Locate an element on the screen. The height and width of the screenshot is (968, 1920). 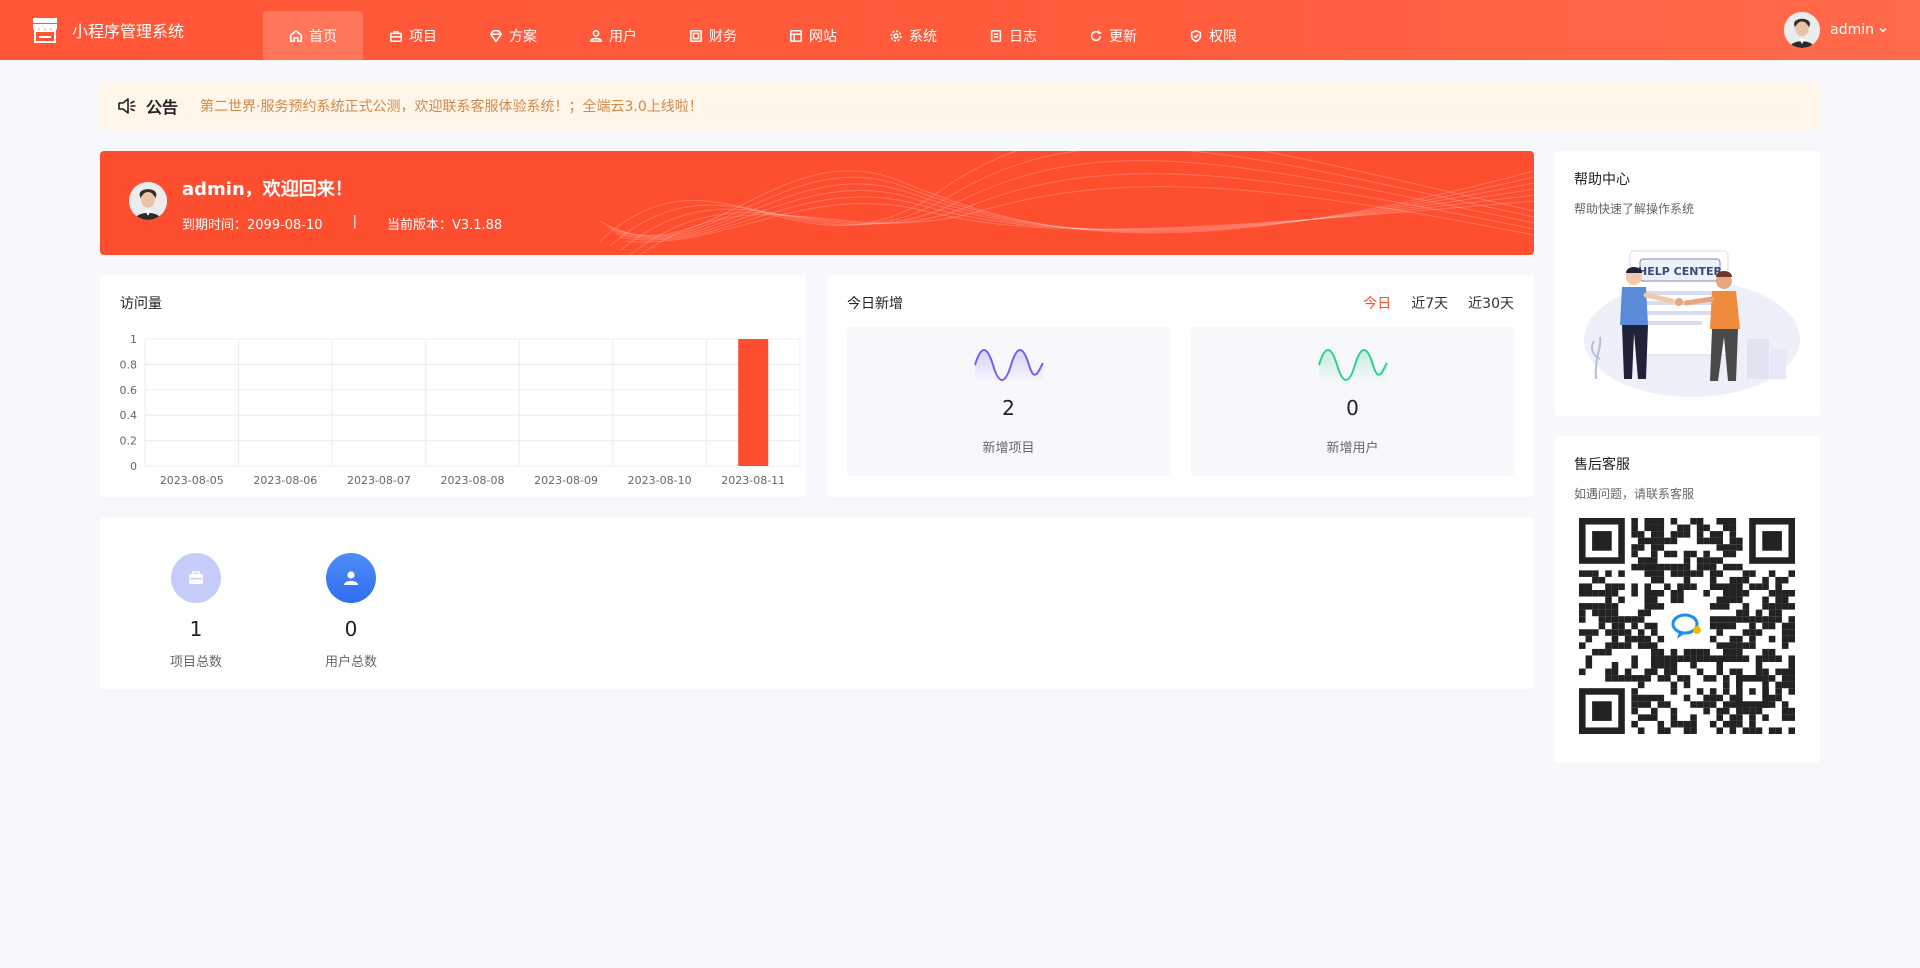
user-menu: admin is located at coordinates (1836, 30).